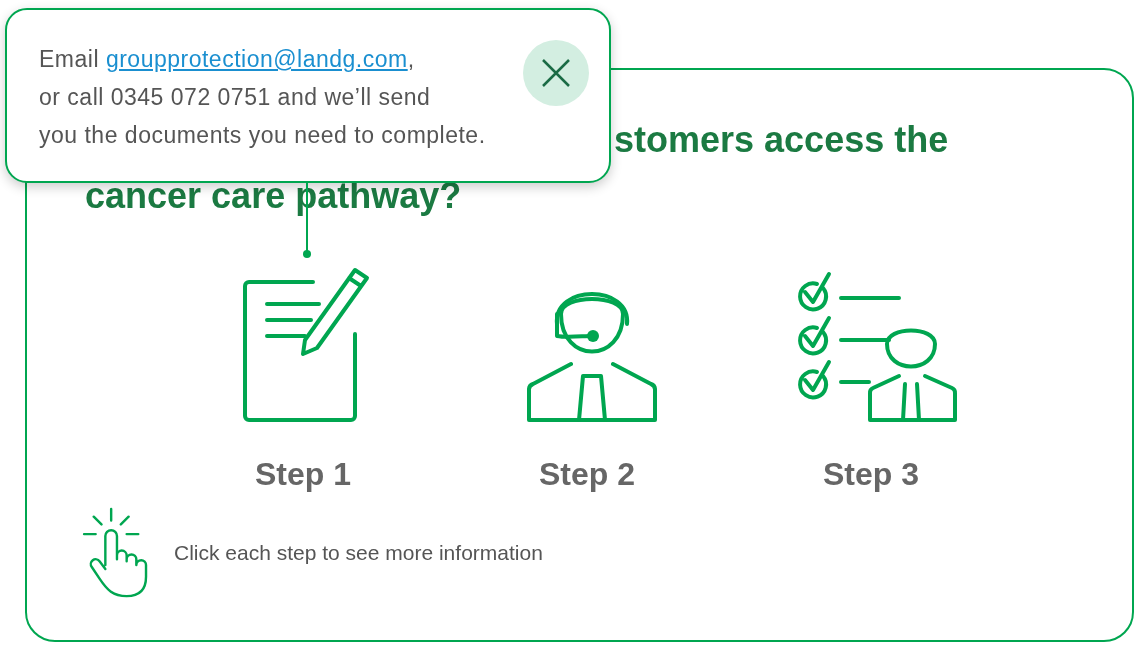 Image resolution: width=1140 pixels, height=648 pixels. I want to click on step-button: Step 2, so click(653, 378).